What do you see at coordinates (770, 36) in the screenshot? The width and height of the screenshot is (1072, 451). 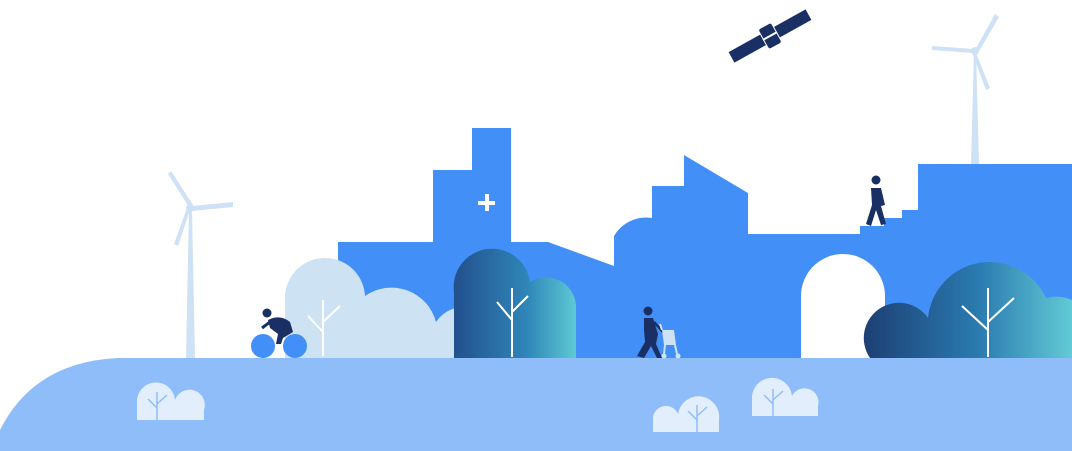 I see `satellite-icon` at bounding box center [770, 36].